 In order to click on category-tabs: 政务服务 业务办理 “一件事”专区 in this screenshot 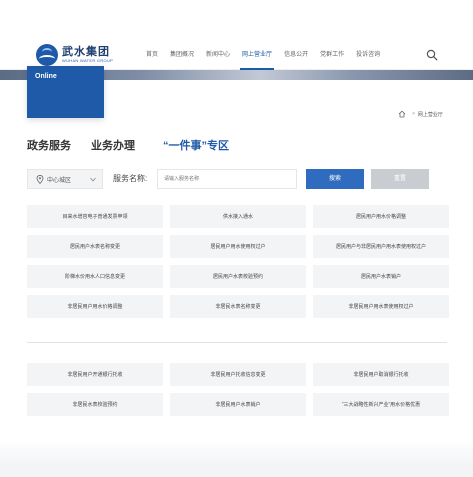, I will do `click(138, 145)`.